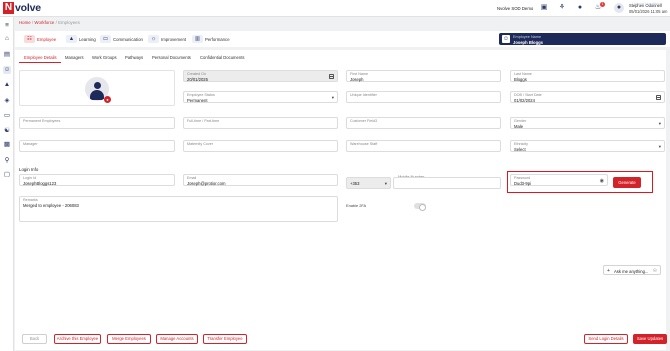 The height and width of the screenshot is (351, 670). Describe the element at coordinates (30, 199) in the screenshot. I see `field-label: Remarks` at that location.